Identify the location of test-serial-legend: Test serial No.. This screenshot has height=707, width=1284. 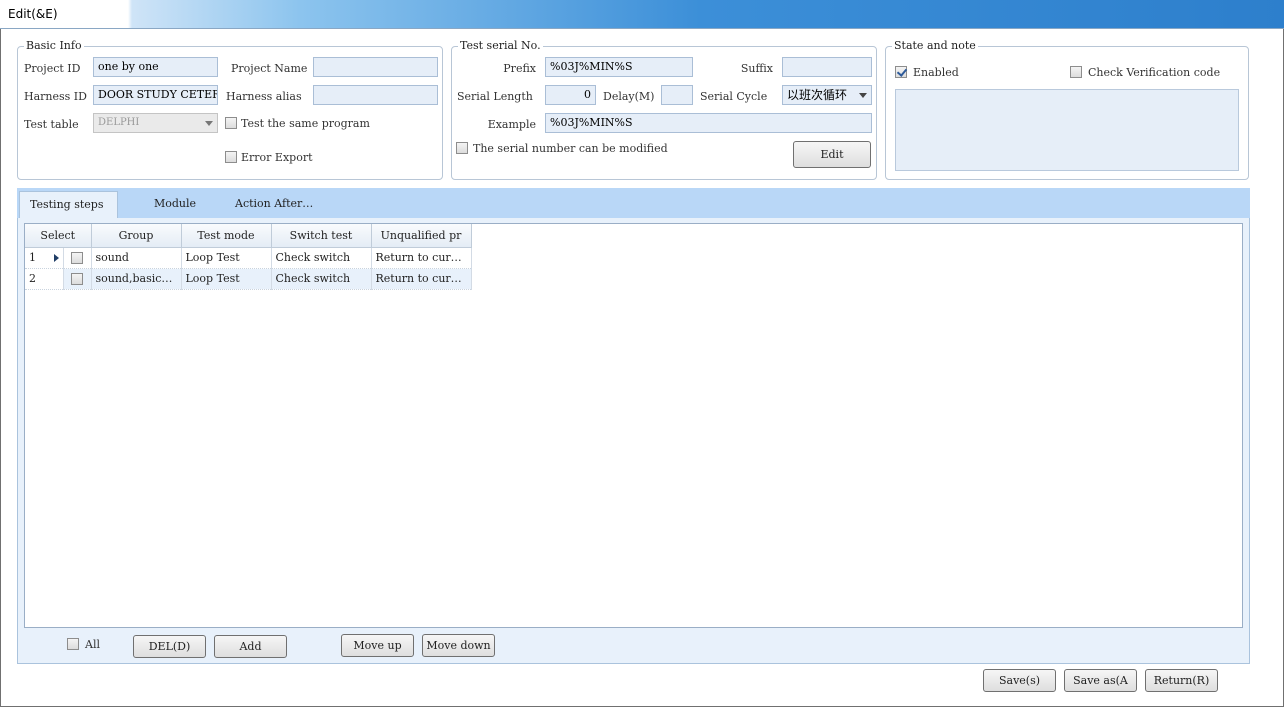
(500, 45).